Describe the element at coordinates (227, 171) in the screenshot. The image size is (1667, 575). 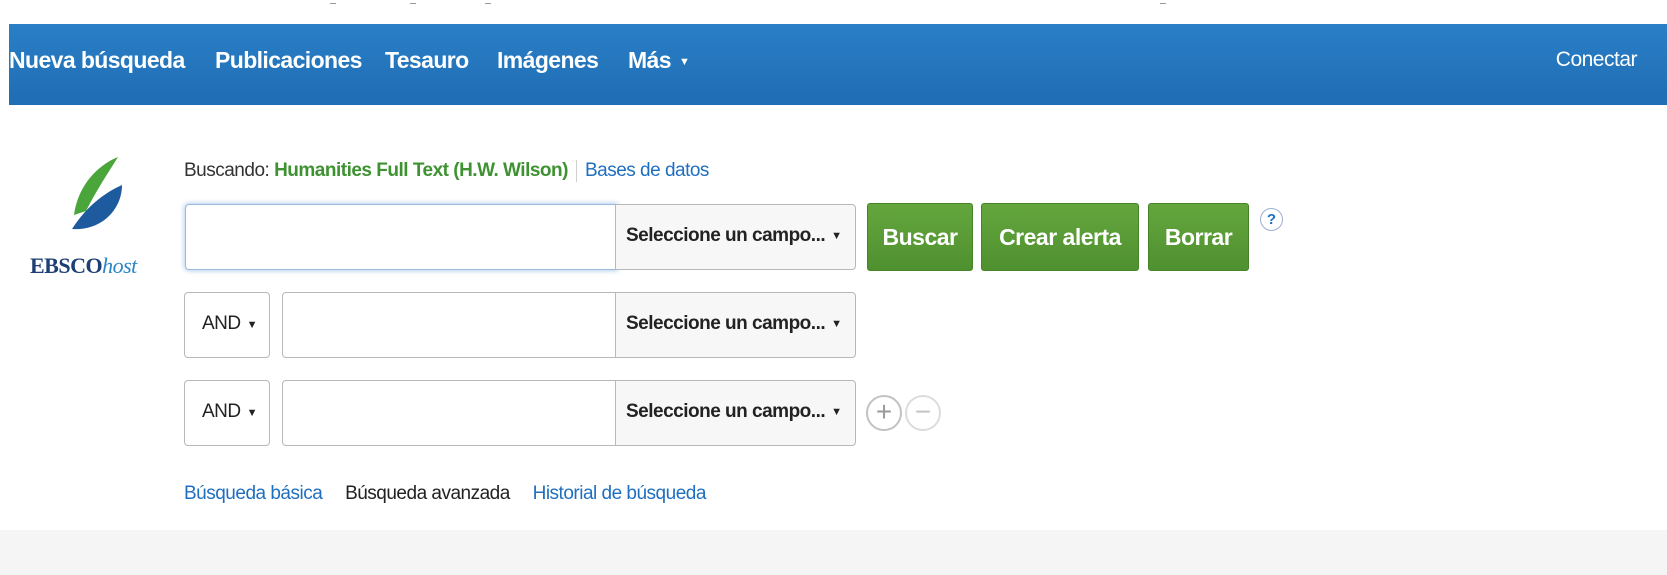
I see `searching-label: Buscando:` at that location.